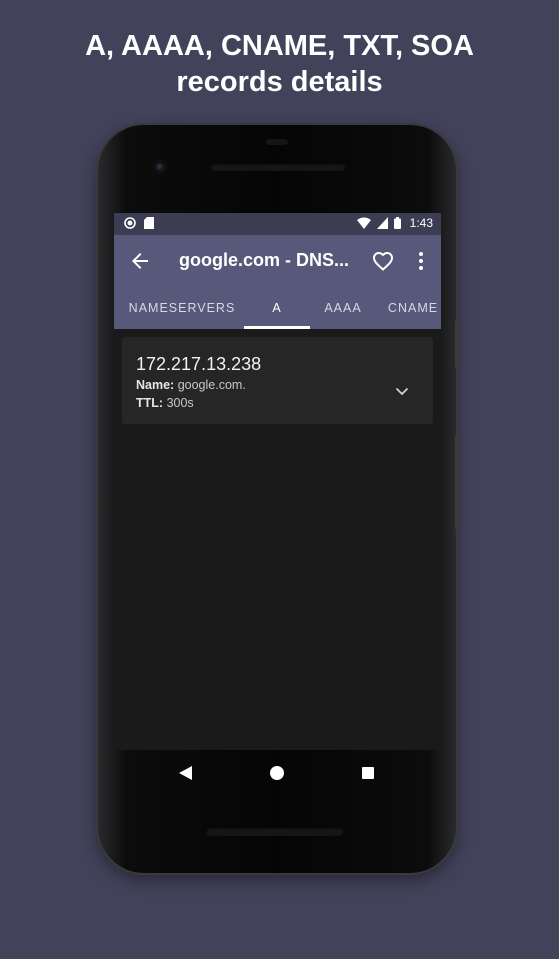 This screenshot has height=959, width=559. What do you see at coordinates (277, 142) in the screenshot?
I see `sensor` at bounding box center [277, 142].